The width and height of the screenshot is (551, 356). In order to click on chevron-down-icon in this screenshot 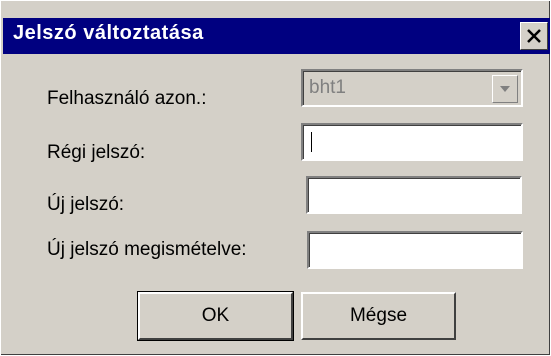, I will do `click(505, 89)`.